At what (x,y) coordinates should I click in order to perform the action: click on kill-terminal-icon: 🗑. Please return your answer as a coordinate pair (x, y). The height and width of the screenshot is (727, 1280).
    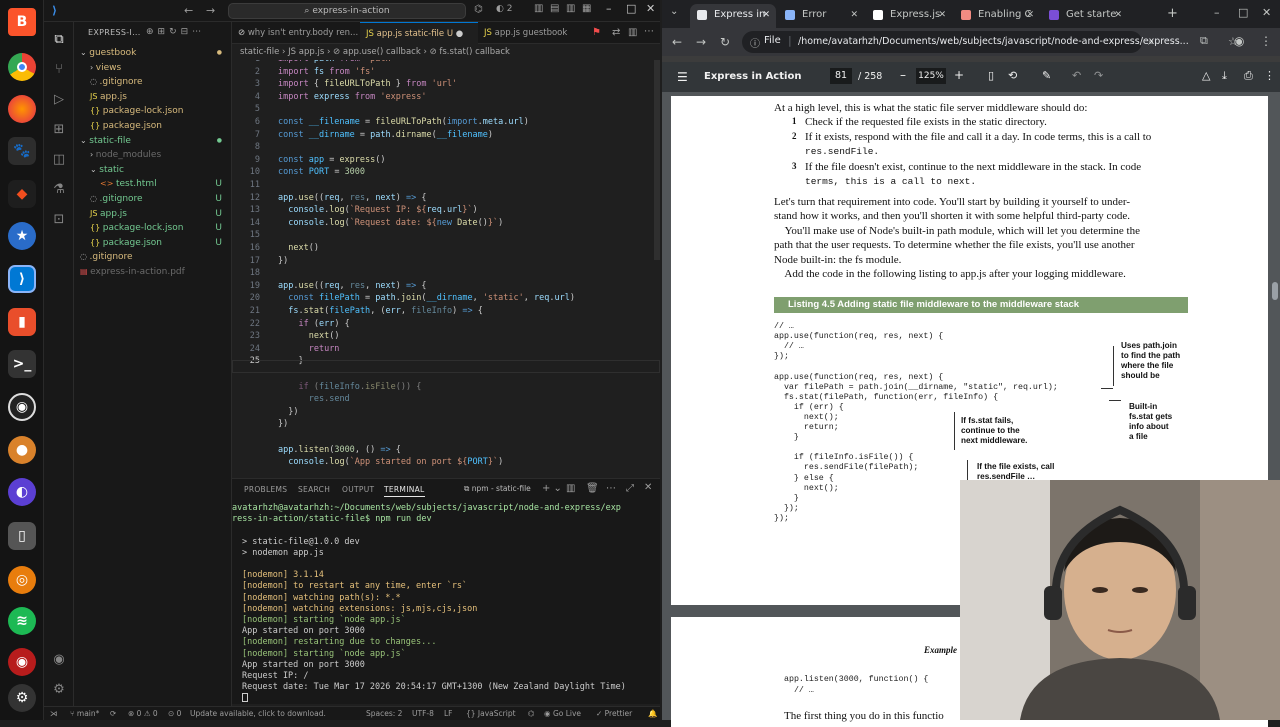
    Looking at the image, I should click on (592, 488).